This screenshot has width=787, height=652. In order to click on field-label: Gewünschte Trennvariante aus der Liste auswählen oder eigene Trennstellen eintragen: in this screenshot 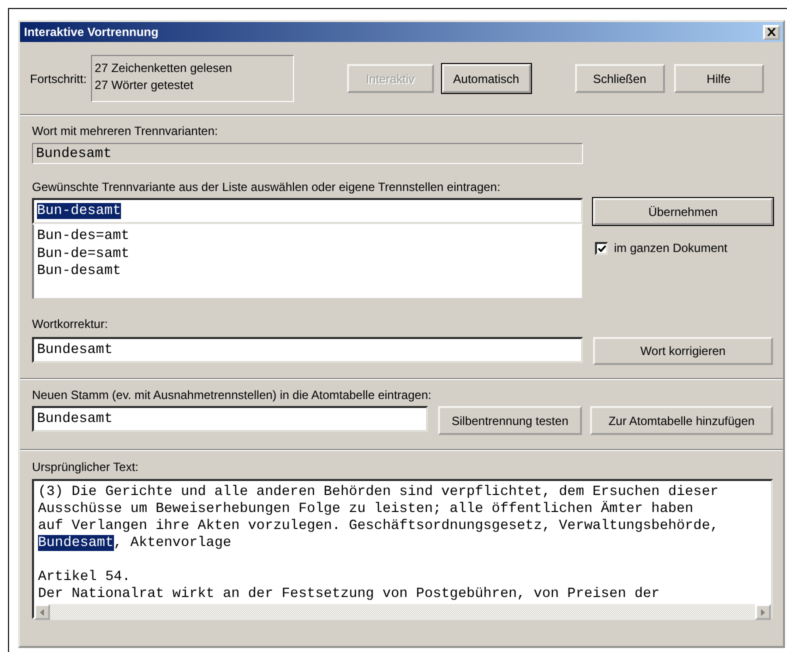, I will do `click(266, 187)`.